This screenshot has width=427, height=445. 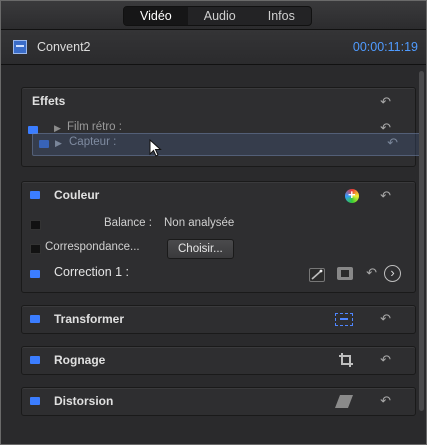 I want to click on couleur-reset-icon: ↶, so click(x=385, y=196).